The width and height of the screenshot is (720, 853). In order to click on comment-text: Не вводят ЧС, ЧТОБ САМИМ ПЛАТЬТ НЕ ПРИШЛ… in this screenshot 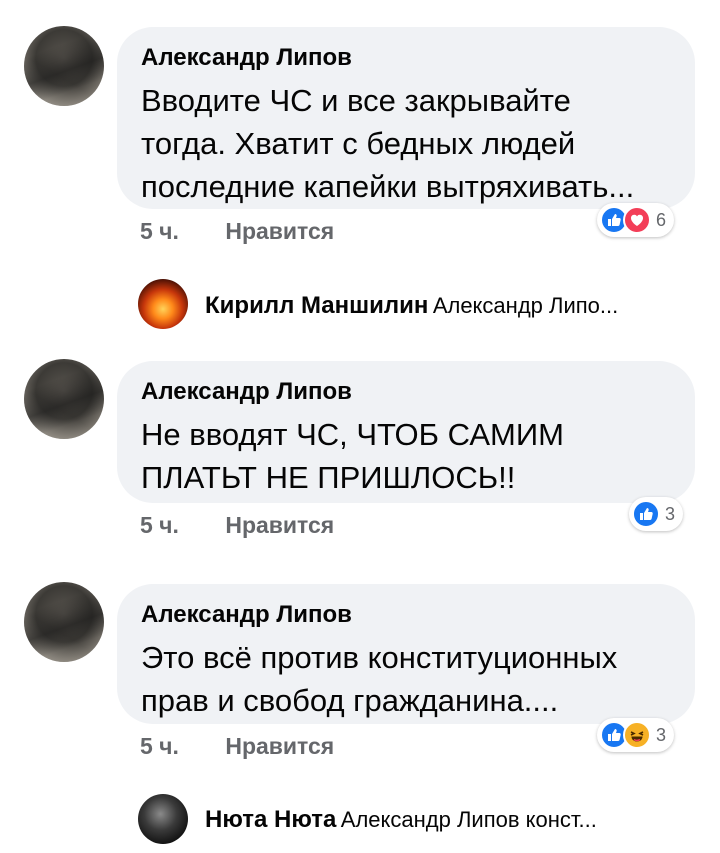, I will do `click(352, 456)`.